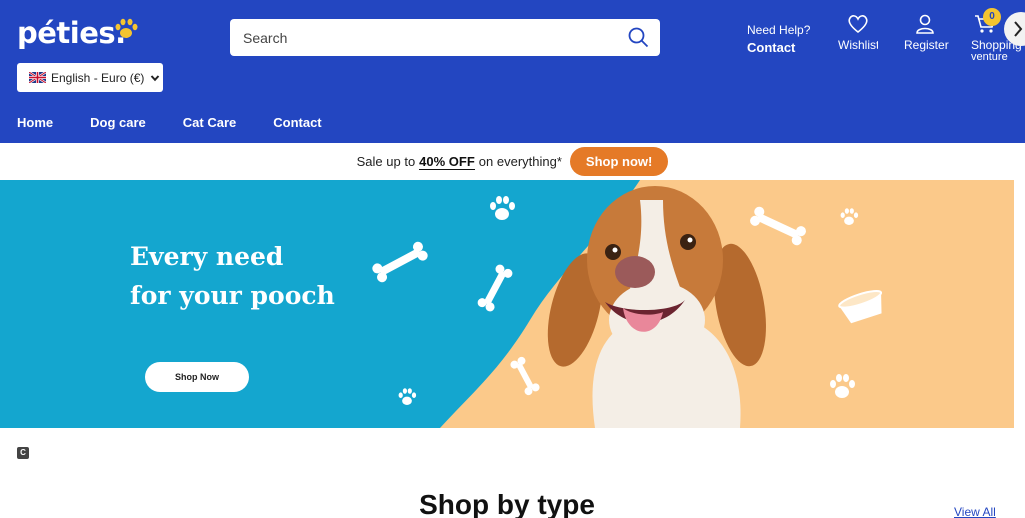 The height and width of the screenshot is (518, 1025). What do you see at coordinates (126, 28) in the screenshot?
I see `paw-logo-icon` at bounding box center [126, 28].